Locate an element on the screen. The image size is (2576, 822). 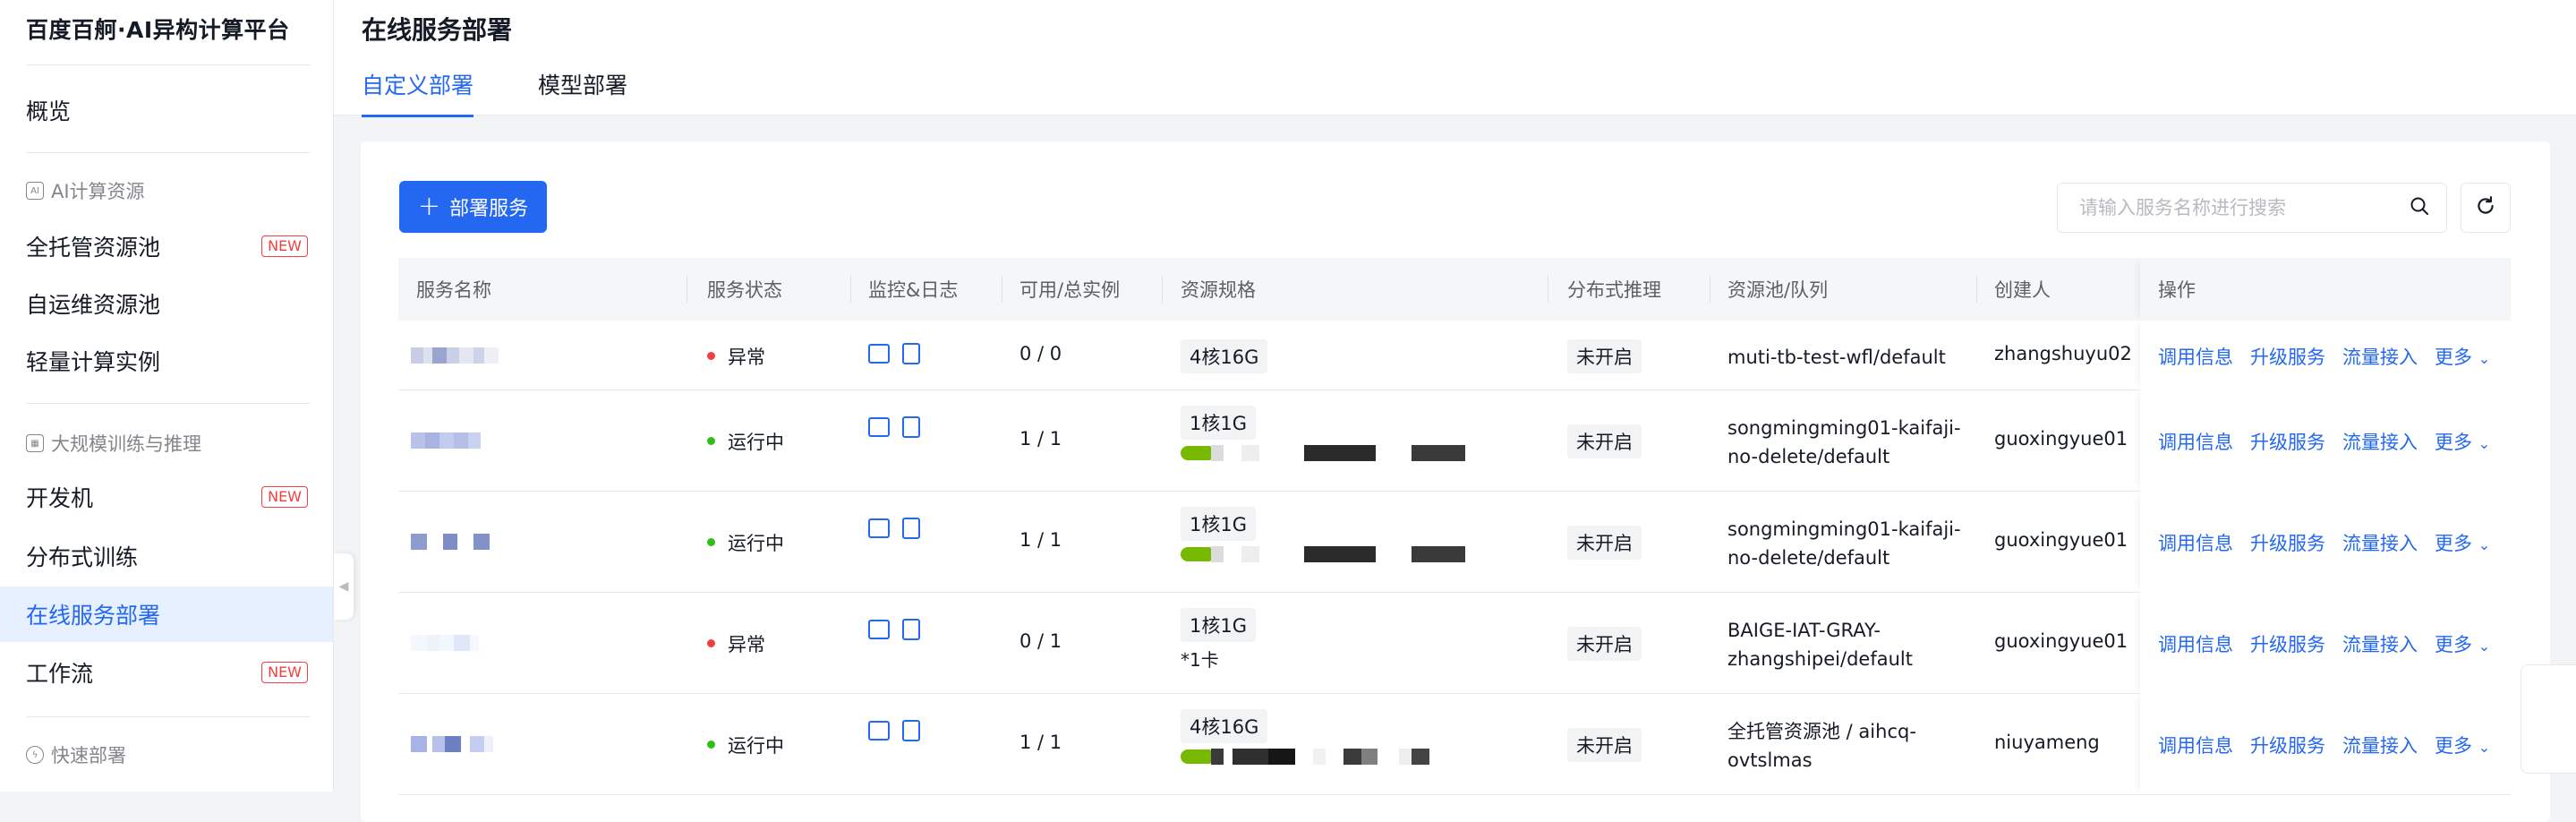
resource-pool: muti-tb-test-wfl/default is located at coordinates (1836, 358).